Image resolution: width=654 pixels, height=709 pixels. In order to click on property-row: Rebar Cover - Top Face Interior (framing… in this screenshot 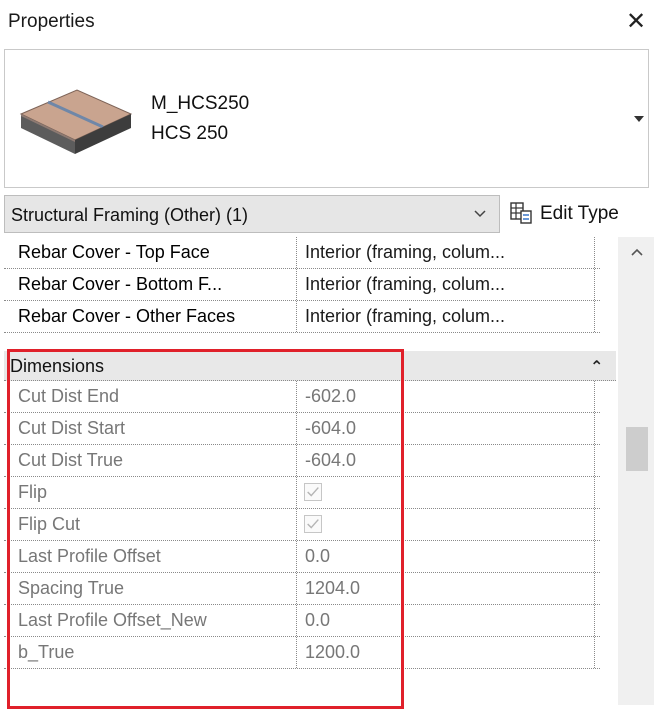, I will do `click(302, 253)`.